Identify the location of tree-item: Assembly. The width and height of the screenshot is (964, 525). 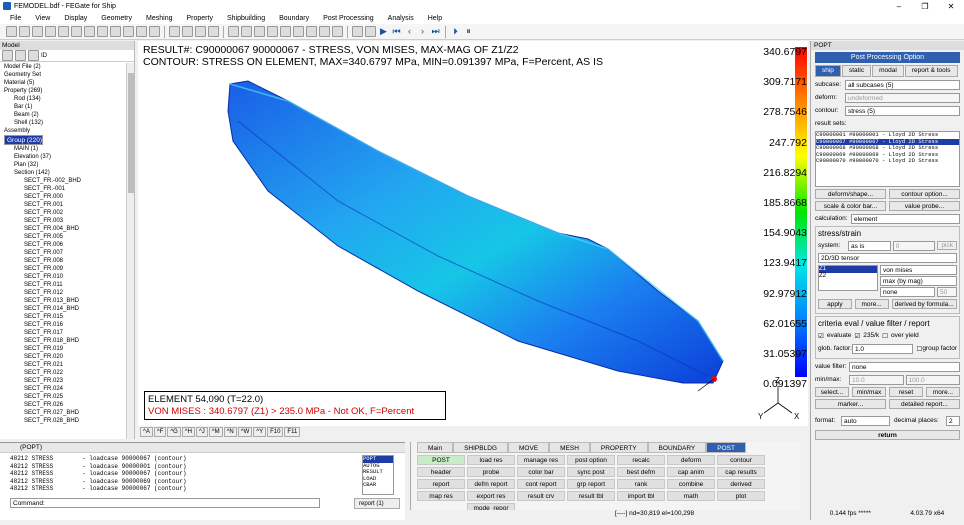
(63, 131).